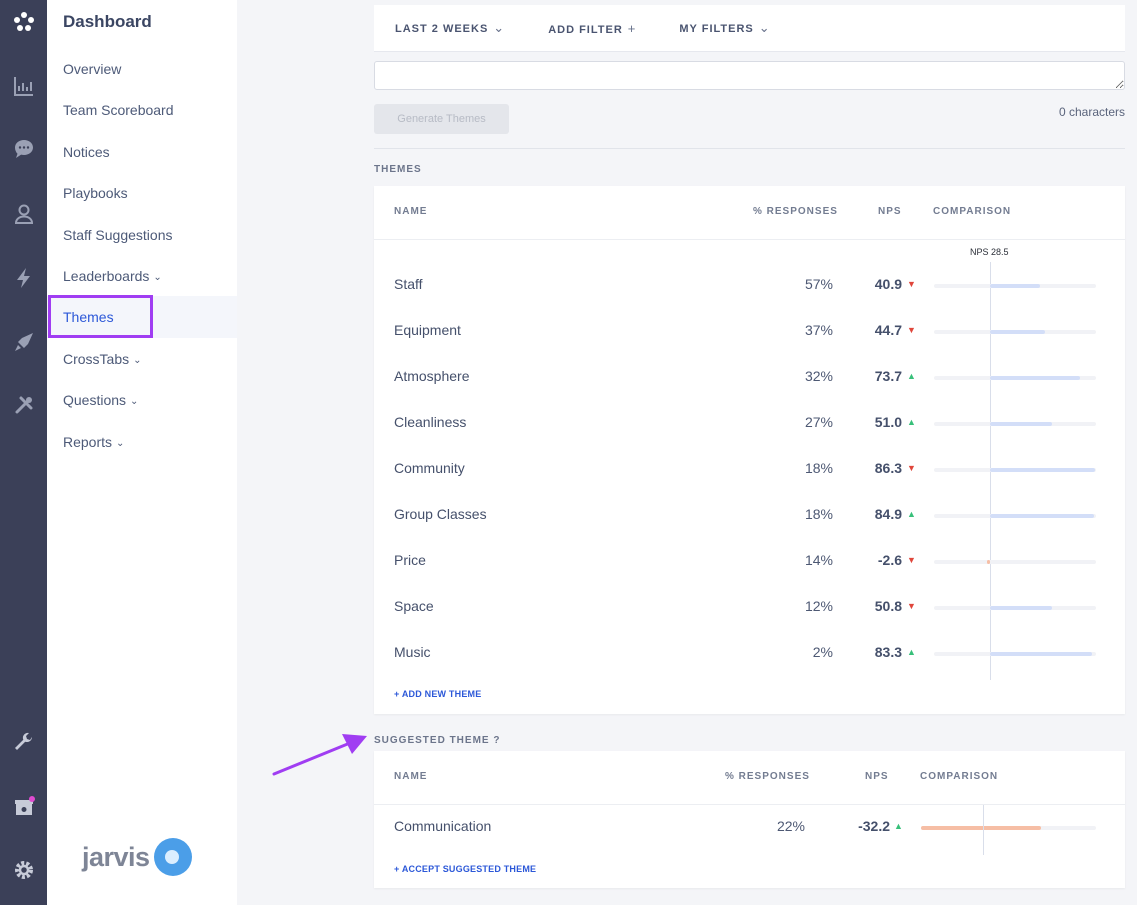  Describe the element at coordinates (442, 29) in the screenshot. I see `date-range-label: LAST 2 WEEKS` at that location.